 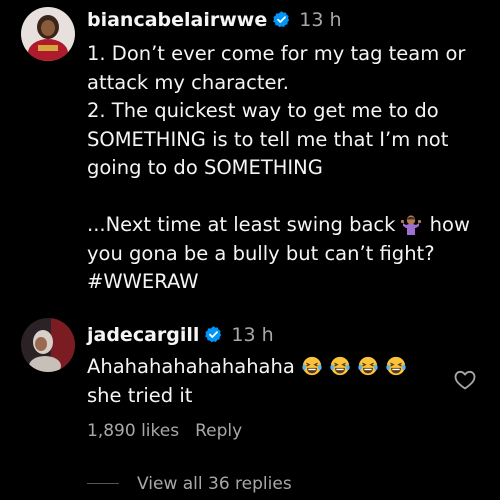 What do you see at coordinates (287, 282) in the screenshot?
I see `hashtag-link: #WWERAW` at bounding box center [287, 282].